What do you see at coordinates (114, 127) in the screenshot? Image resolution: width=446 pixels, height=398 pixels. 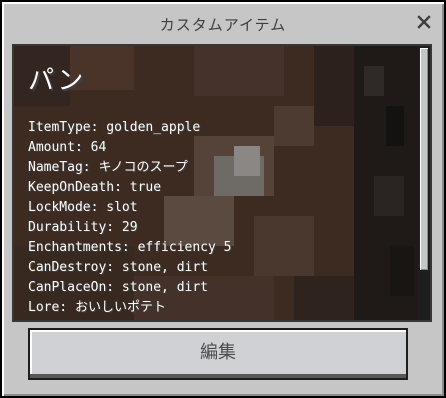 I see `property-item-type: ItemType: golden_apple` at bounding box center [114, 127].